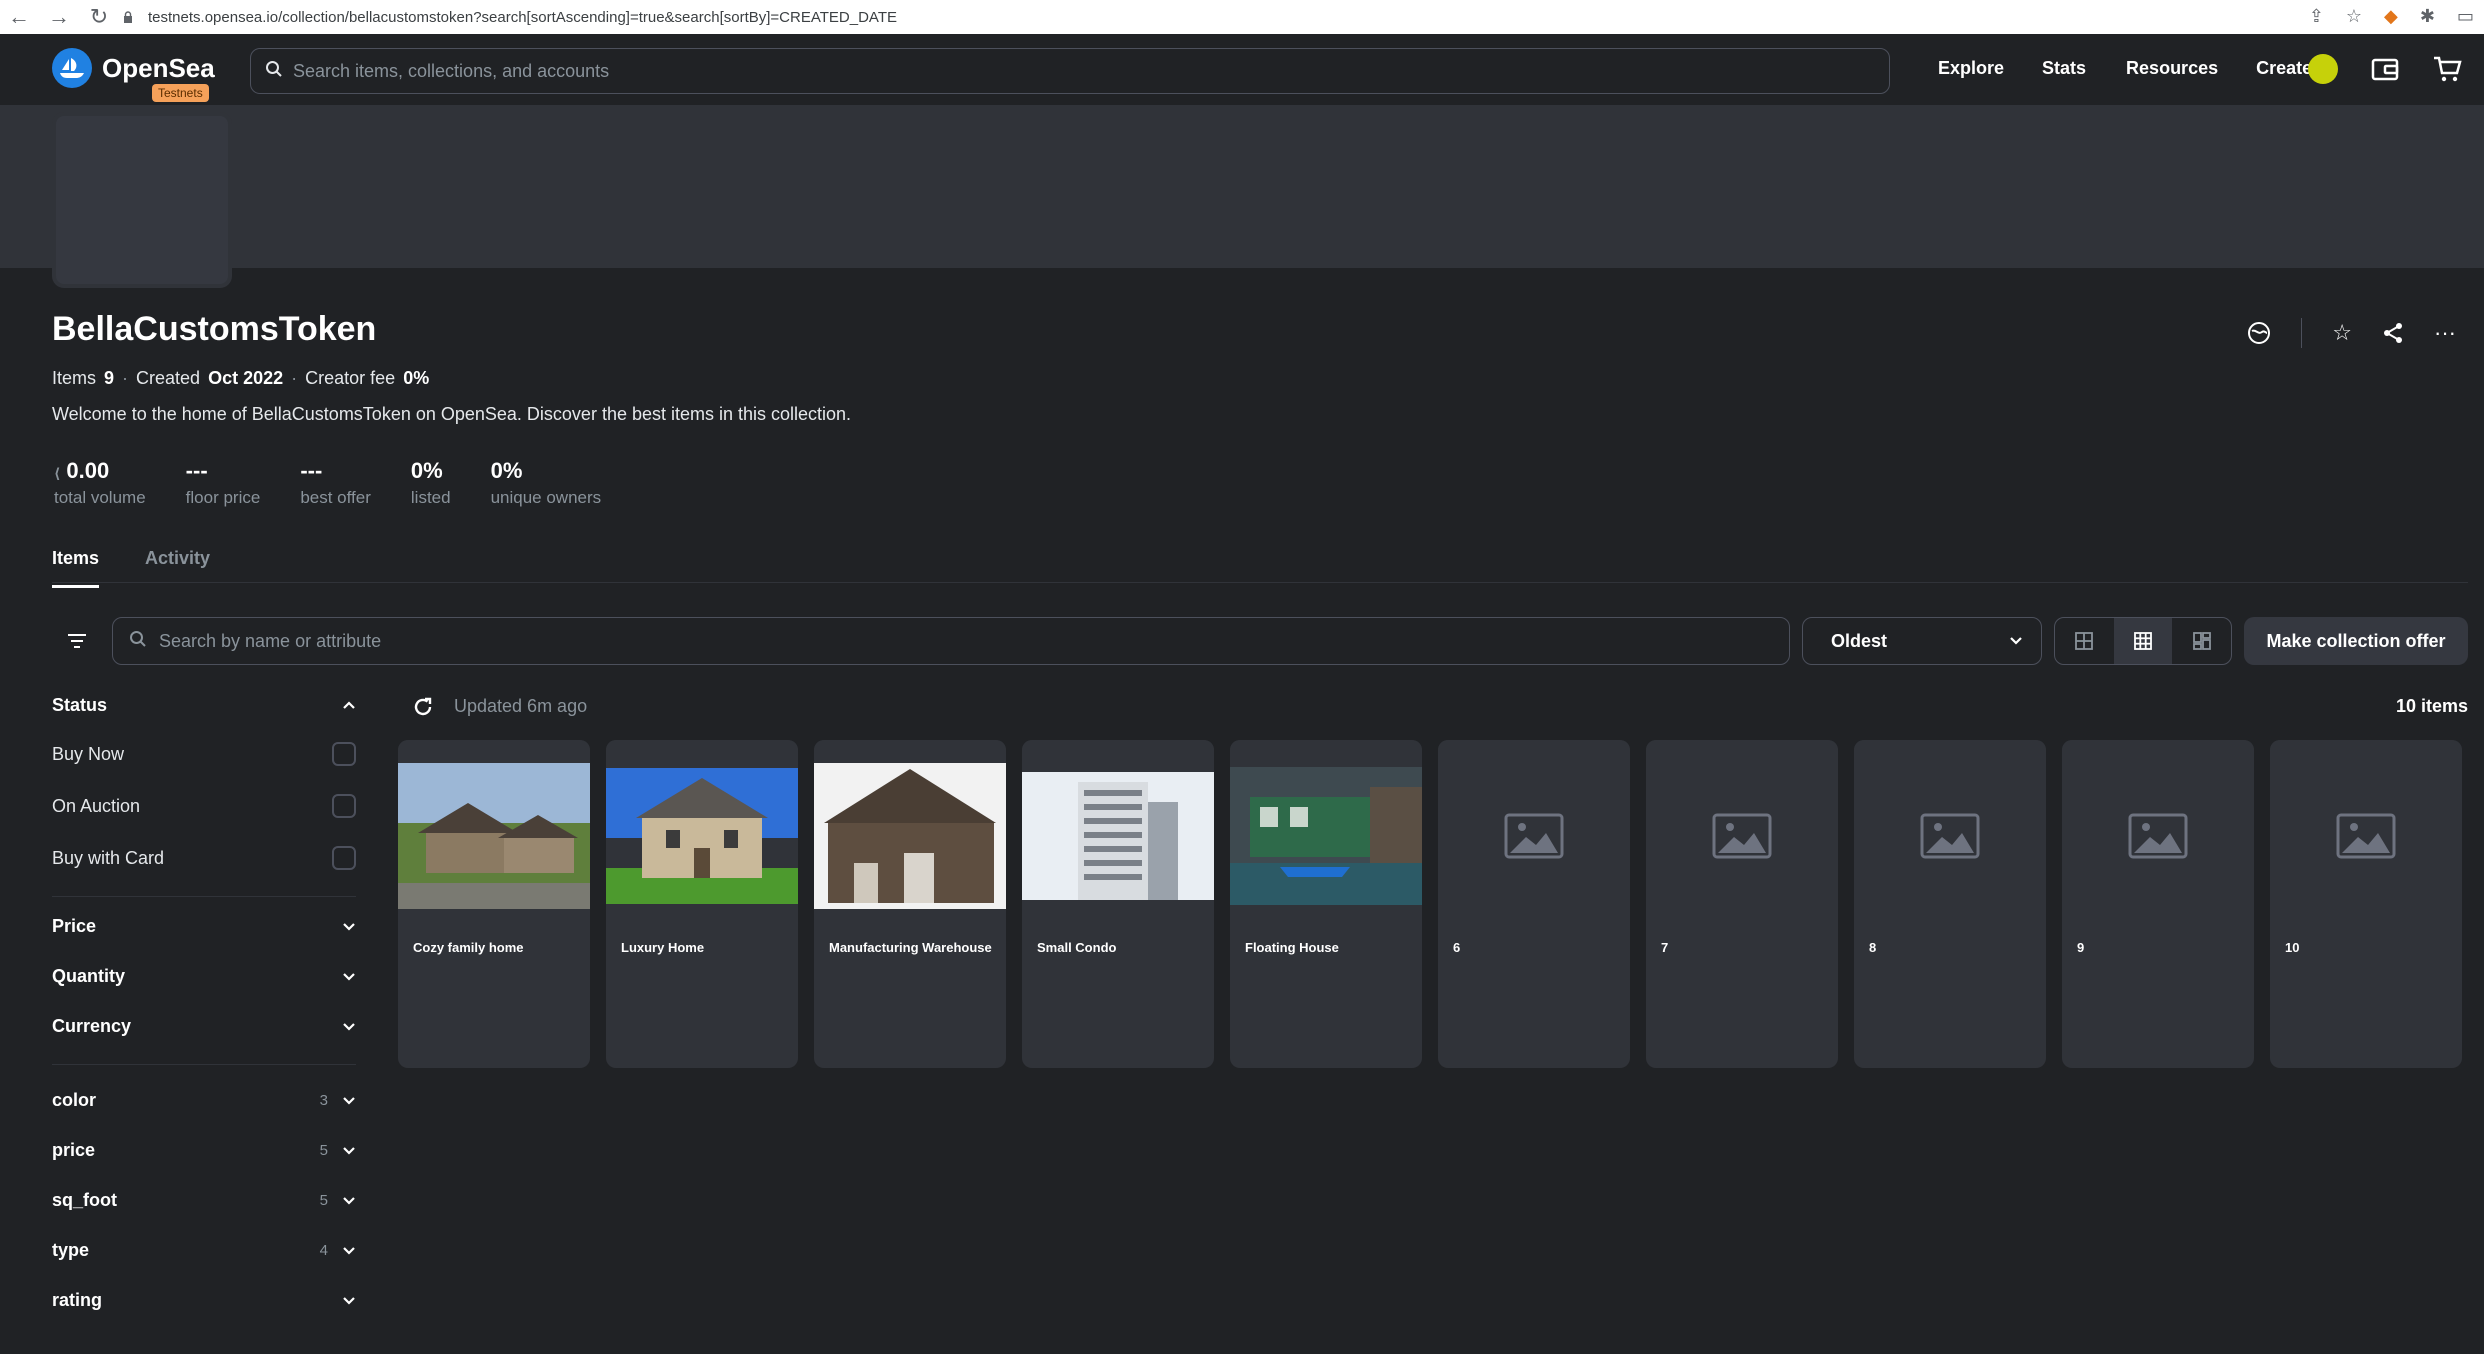 The height and width of the screenshot is (1354, 2484). What do you see at coordinates (323, 1100) in the screenshot?
I see `trait-count: 3` at bounding box center [323, 1100].